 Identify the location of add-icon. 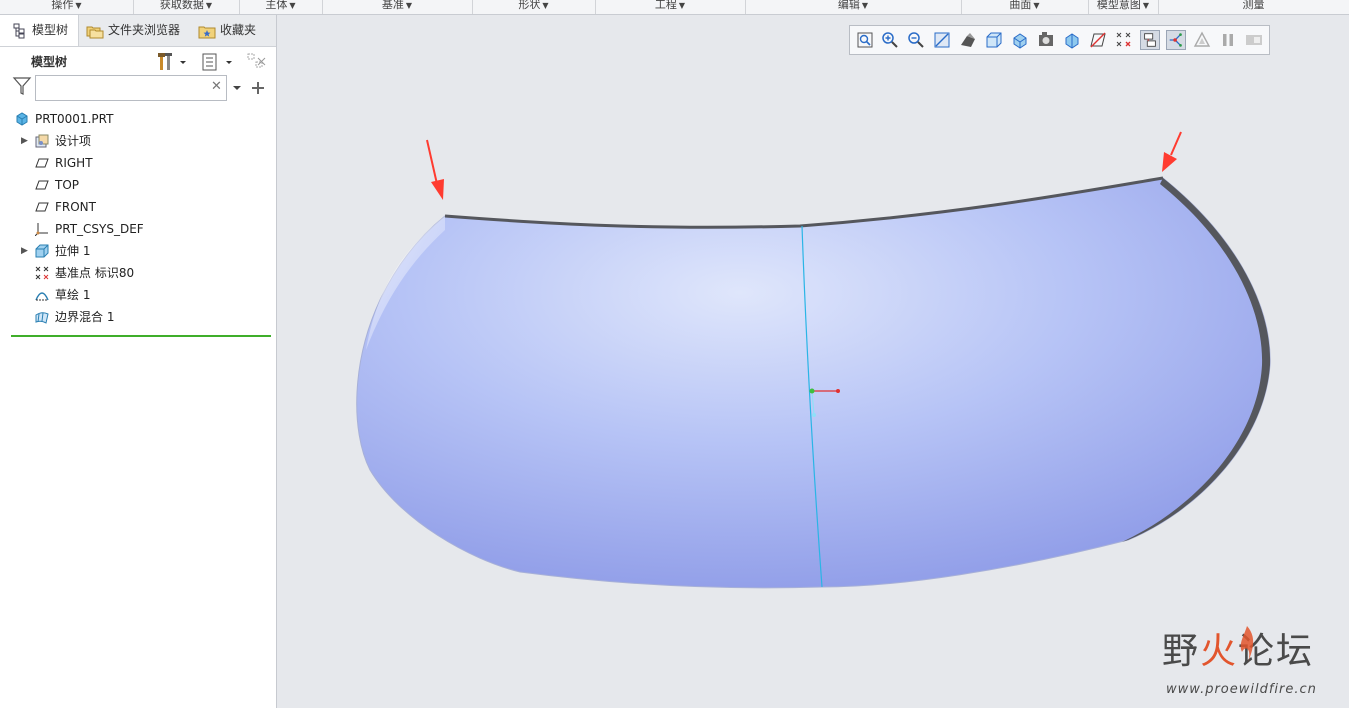
(258, 88).